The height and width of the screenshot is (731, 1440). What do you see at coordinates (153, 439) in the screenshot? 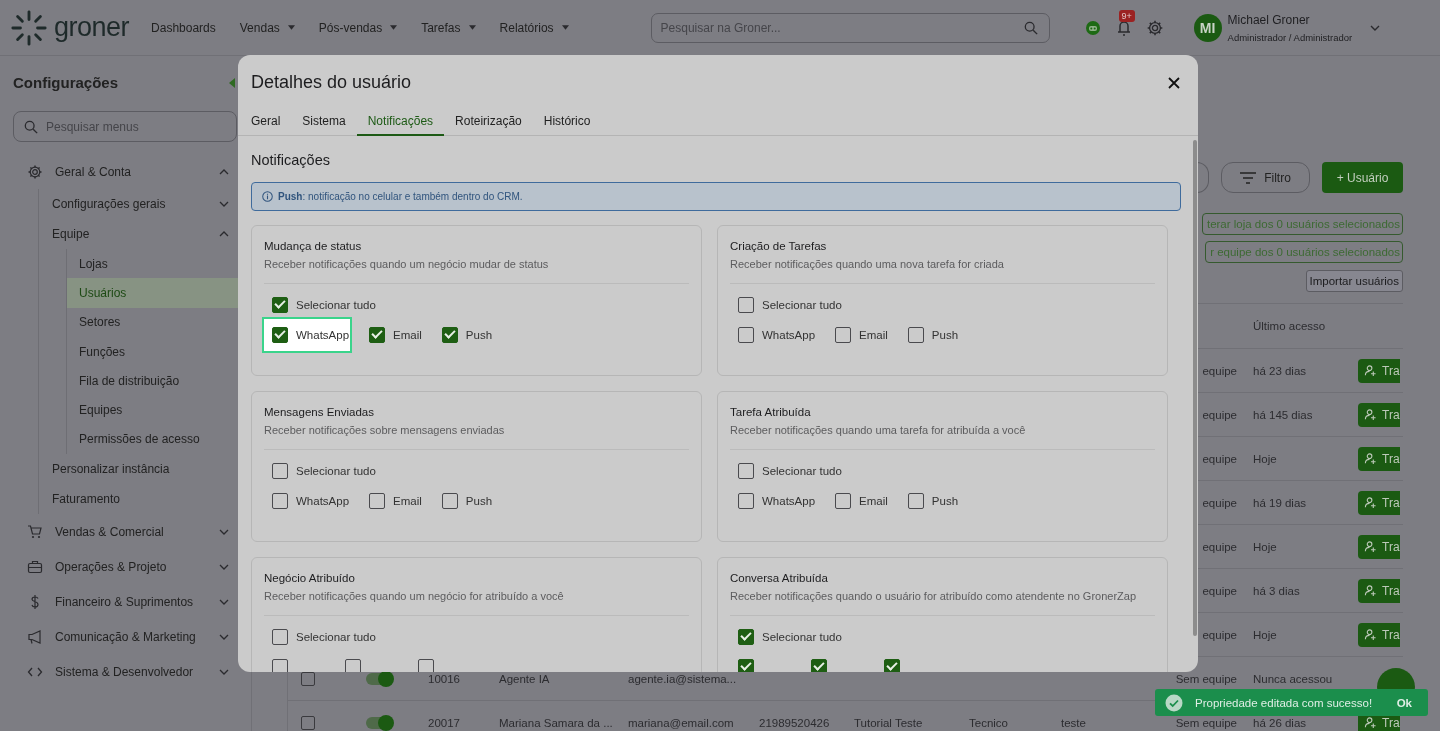
I see `sidebar-item: Permissões de acesso` at bounding box center [153, 439].